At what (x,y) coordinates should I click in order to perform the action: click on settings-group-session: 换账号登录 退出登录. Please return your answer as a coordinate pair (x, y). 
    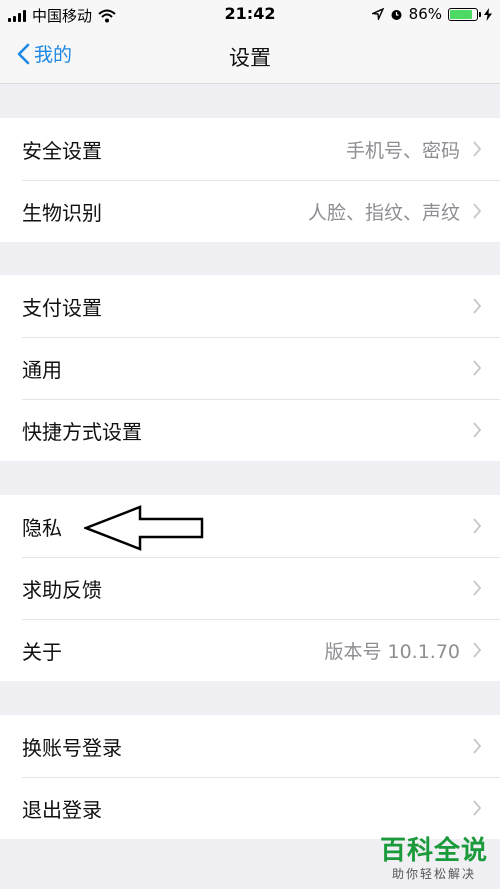
    Looking at the image, I should click on (250, 777).